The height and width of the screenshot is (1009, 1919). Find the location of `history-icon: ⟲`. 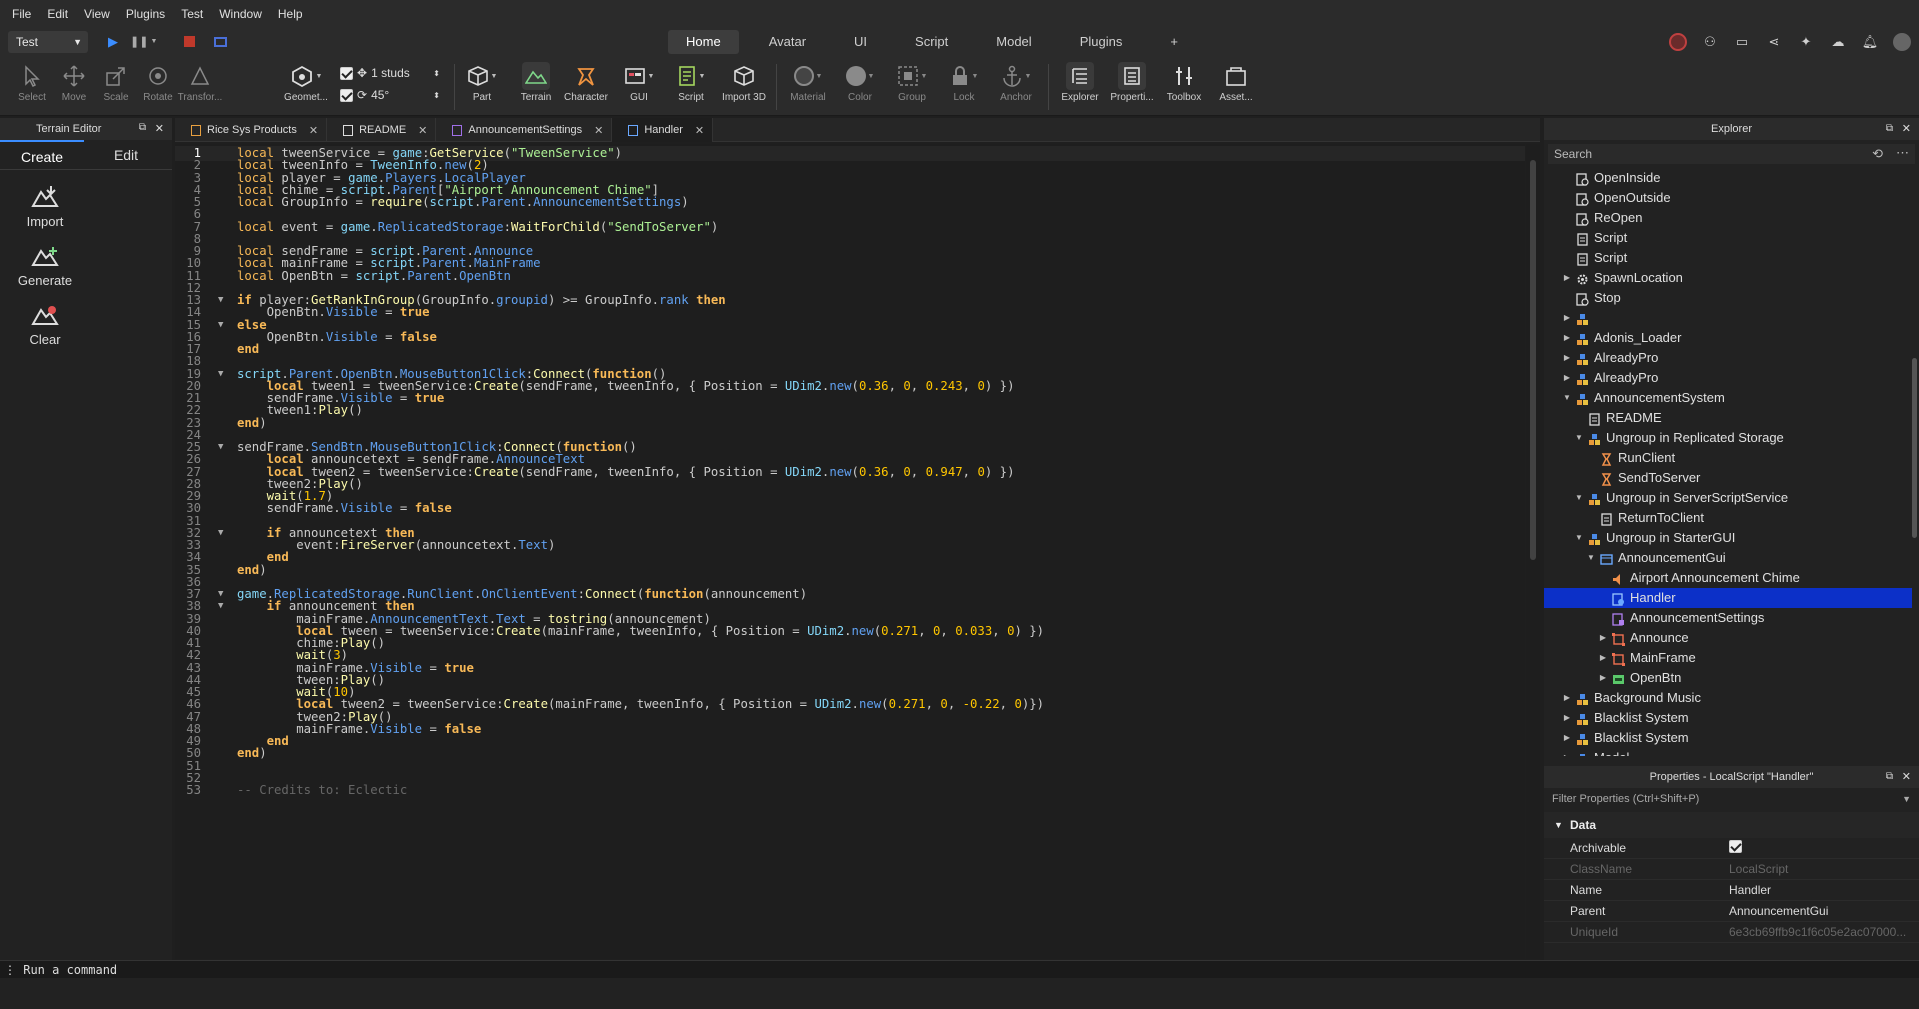

history-icon: ⟲ is located at coordinates (1877, 154).